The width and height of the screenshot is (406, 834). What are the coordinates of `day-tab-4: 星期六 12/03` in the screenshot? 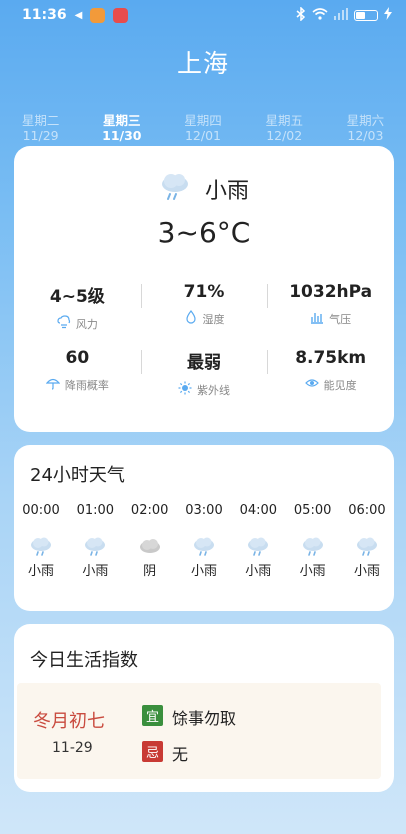 It's located at (365, 130).